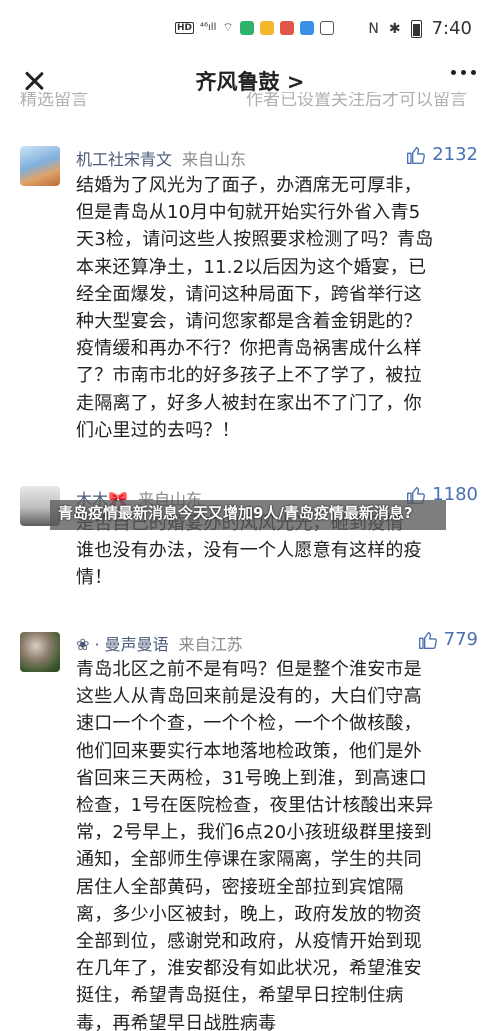  What do you see at coordinates (356, 100) in the screenshot?
I see `comment-setting-note: 作者已设置关注后才可以留言` at bounding box center [356, 100].